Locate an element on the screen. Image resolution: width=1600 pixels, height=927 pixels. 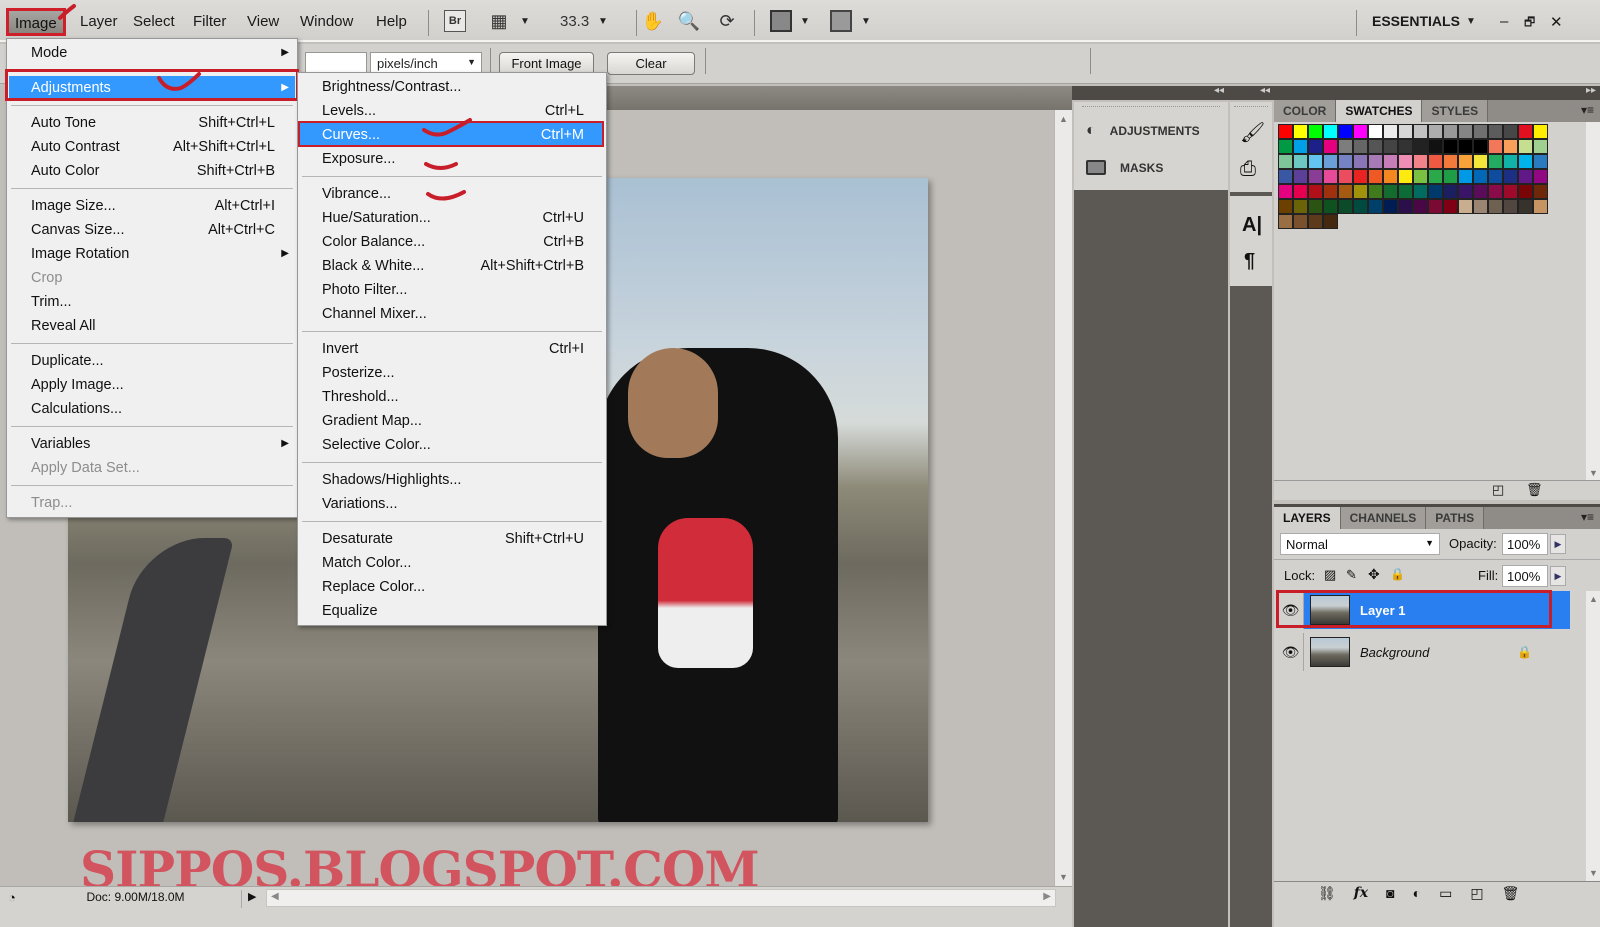
expand-icon: ▸▸ is located at coordinates (1591, 90).